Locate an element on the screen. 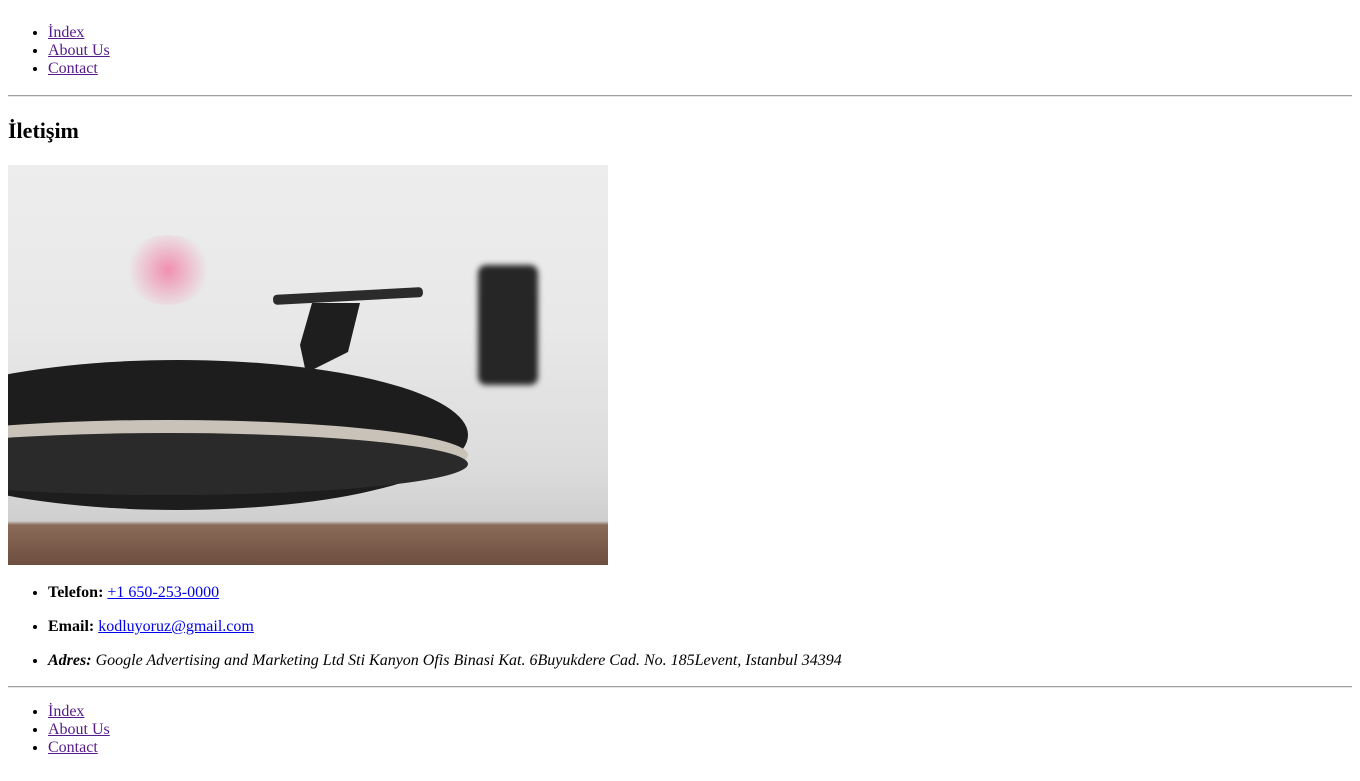 The image size is (1360, 781). bottom-nav: İndex About Us Contact is located at coordinates (680, 722).